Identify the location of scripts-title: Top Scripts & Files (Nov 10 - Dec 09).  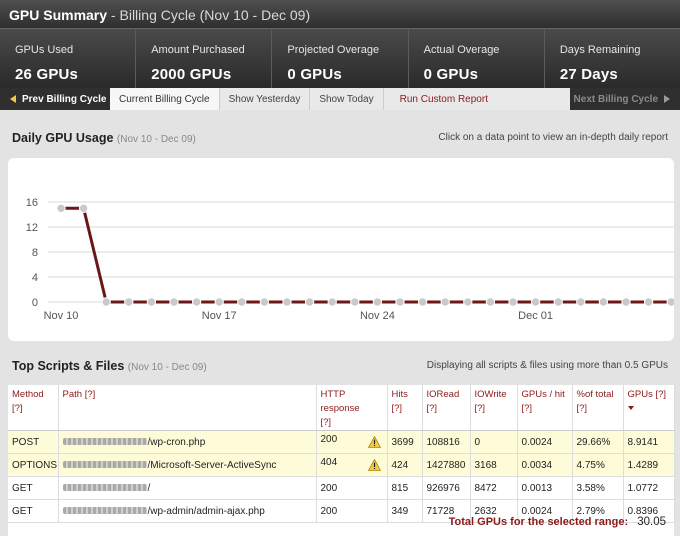
(109, 366).